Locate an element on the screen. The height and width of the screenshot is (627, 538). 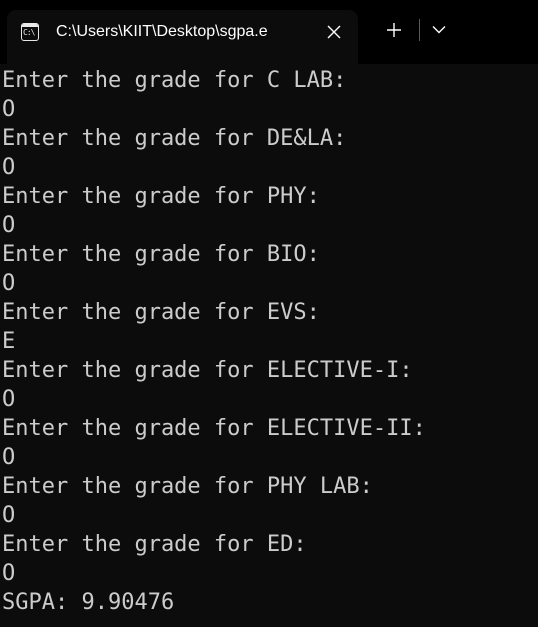
tab-close-button is located at coordinates (334, 32).